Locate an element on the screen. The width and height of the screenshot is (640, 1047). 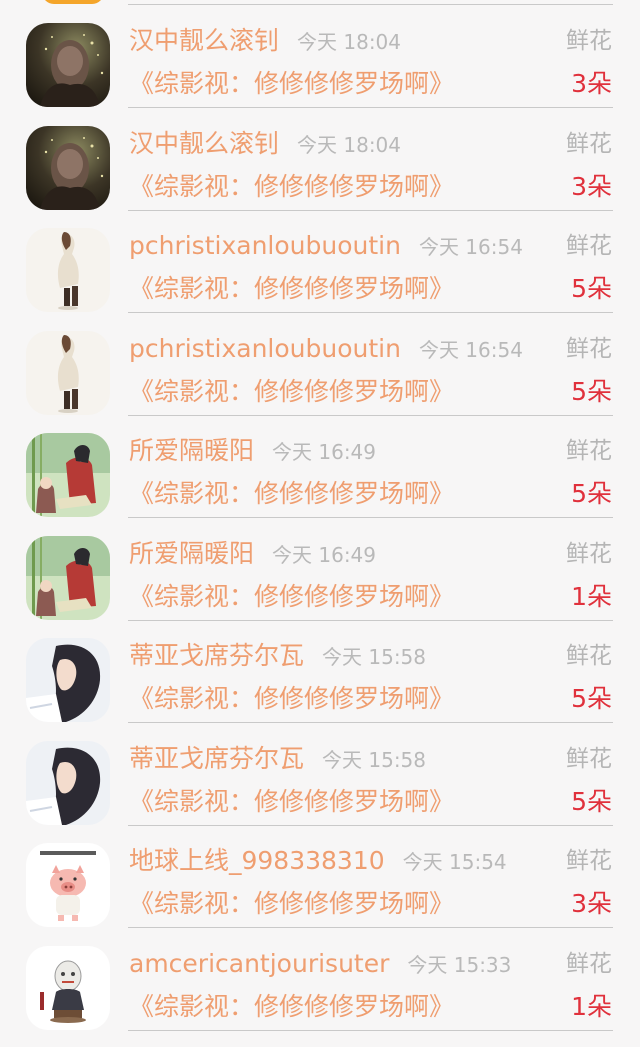
previous-item-avatar-edge is located at coordinates (73, 2).